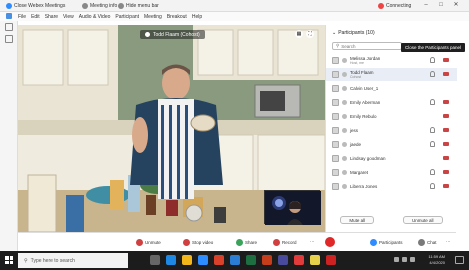 The image size is (469, 270). What do you see at coordinates (267, 260) in the screenshot?
I see `powerpoint-icon` at bounding box center [267, 260].